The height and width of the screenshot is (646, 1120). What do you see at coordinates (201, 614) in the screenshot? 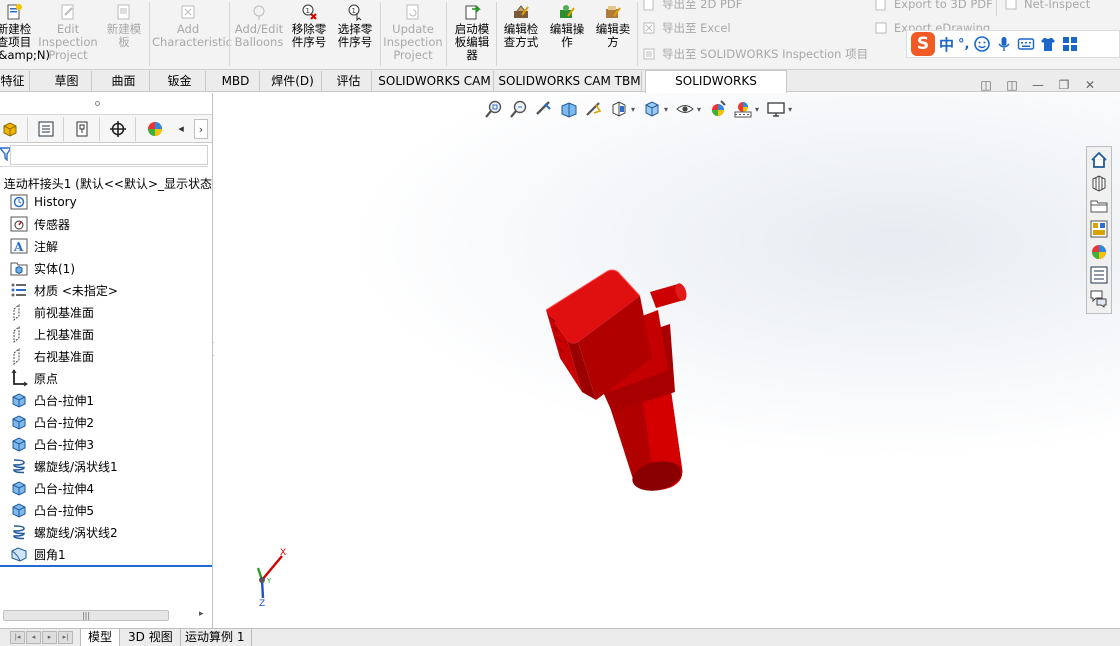
I see `scroll-right-arrow-icon: ▸` at bounding box center [201, 614].